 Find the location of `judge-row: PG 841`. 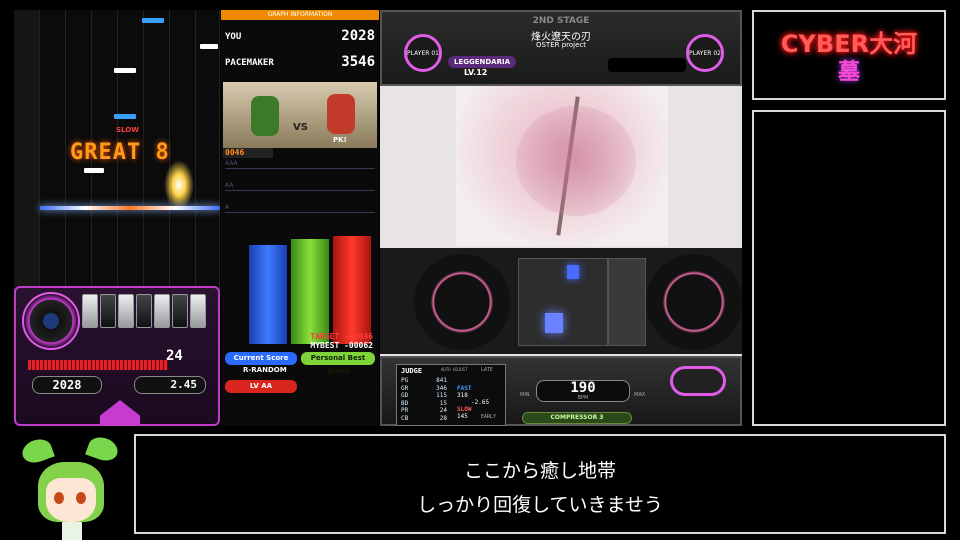

judge-row: PG 841 is located at coordinates (426, 380).